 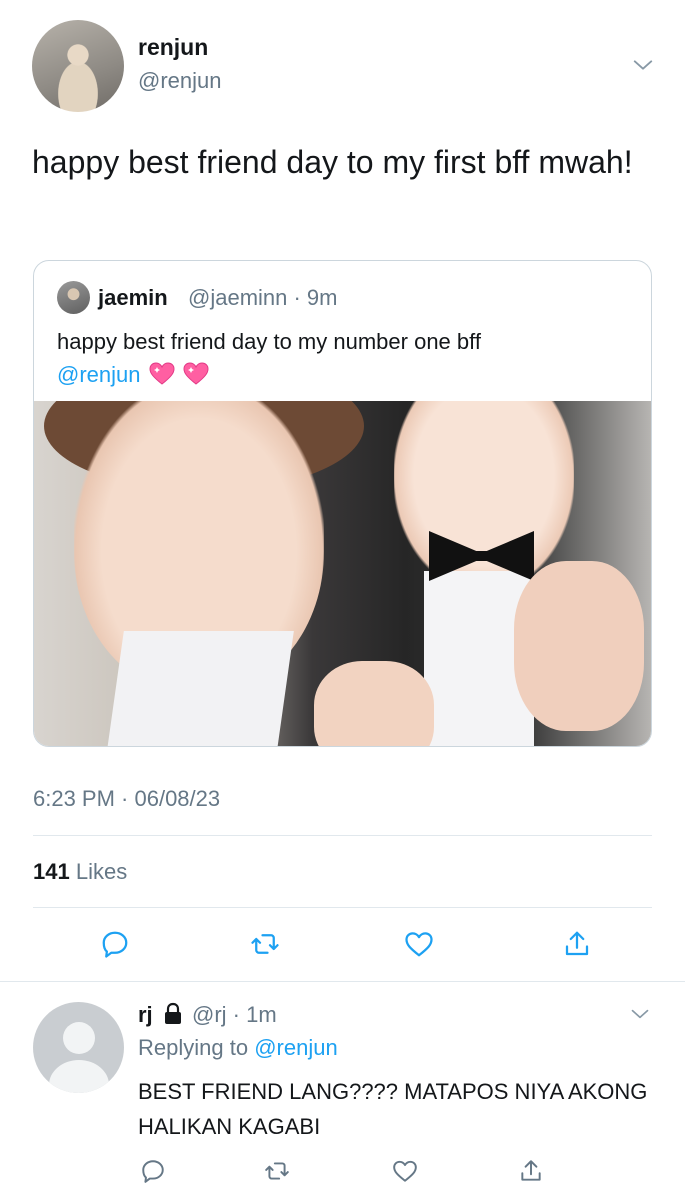 What do you see at coordinates (51, 871) in the screenshot?
I see `likes-number: 141` at bounding box center [51, 871].